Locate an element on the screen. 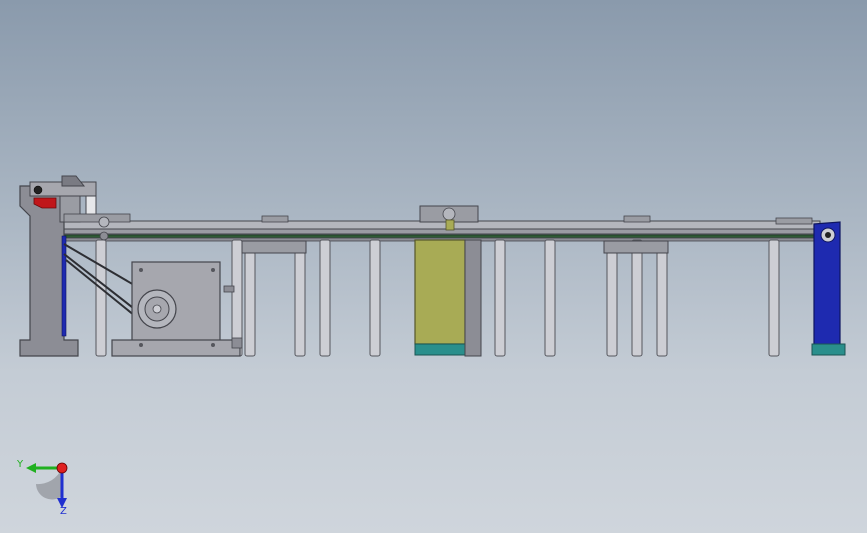 This screenshot has height=533, width=867. axis-triad-icon: Y Z is located at coordinates (42, 488).